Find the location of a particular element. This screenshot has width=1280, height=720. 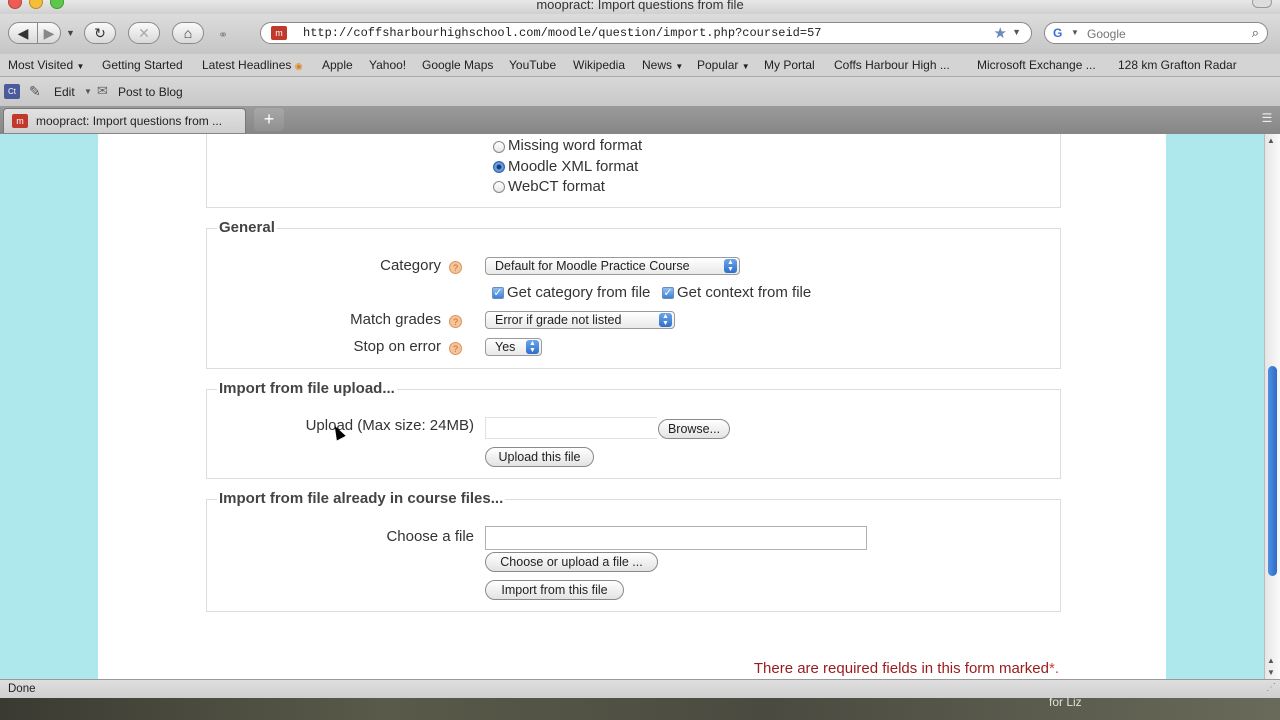

general-legend: General is located at coordinates (247, 227).